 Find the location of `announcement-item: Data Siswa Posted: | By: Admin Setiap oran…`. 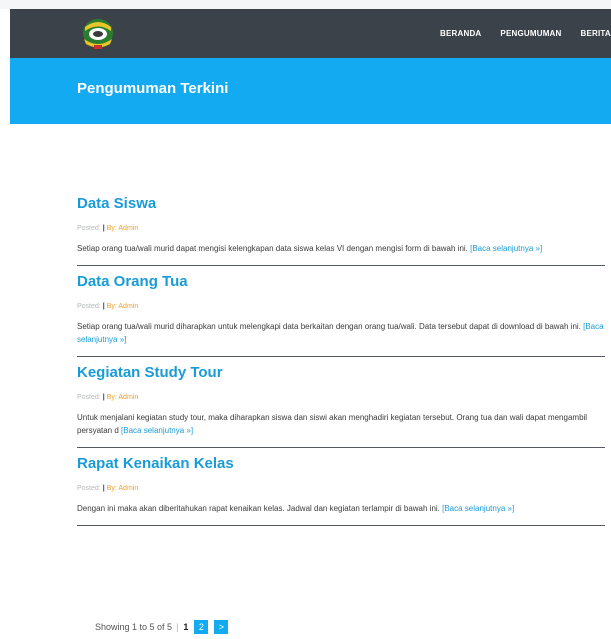

announcement-item: Data Siswa Posted: | By: Admin Setiap oran… is located at coordinates (341, 227).